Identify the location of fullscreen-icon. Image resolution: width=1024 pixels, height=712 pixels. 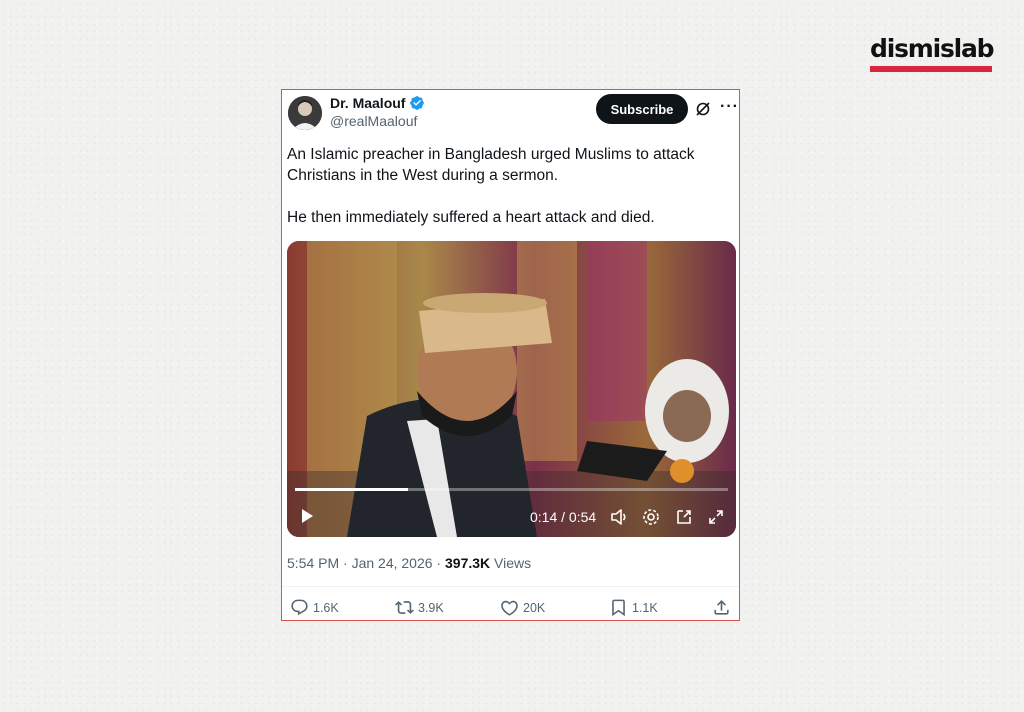
(716, 517).